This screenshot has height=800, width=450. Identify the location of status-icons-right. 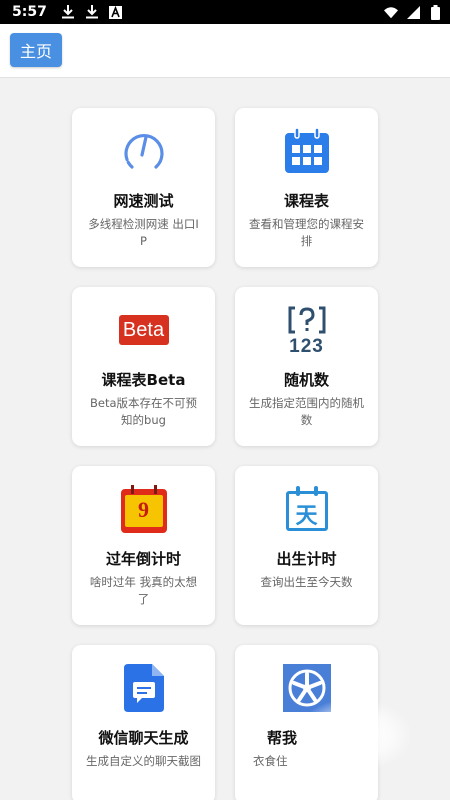
(413, 12).